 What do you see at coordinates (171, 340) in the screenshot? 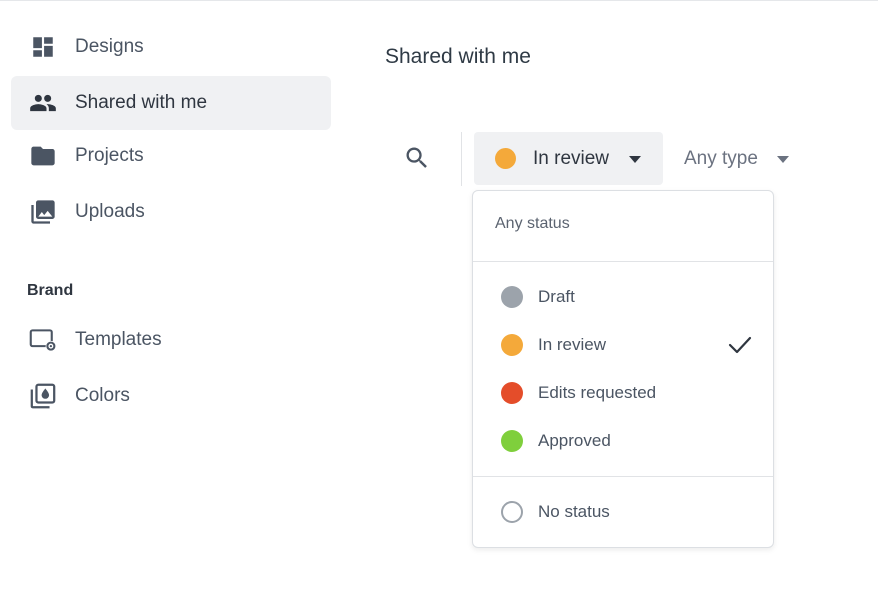
I see `sidebar-item-templates: Templates` at bounding box center [171, 340].